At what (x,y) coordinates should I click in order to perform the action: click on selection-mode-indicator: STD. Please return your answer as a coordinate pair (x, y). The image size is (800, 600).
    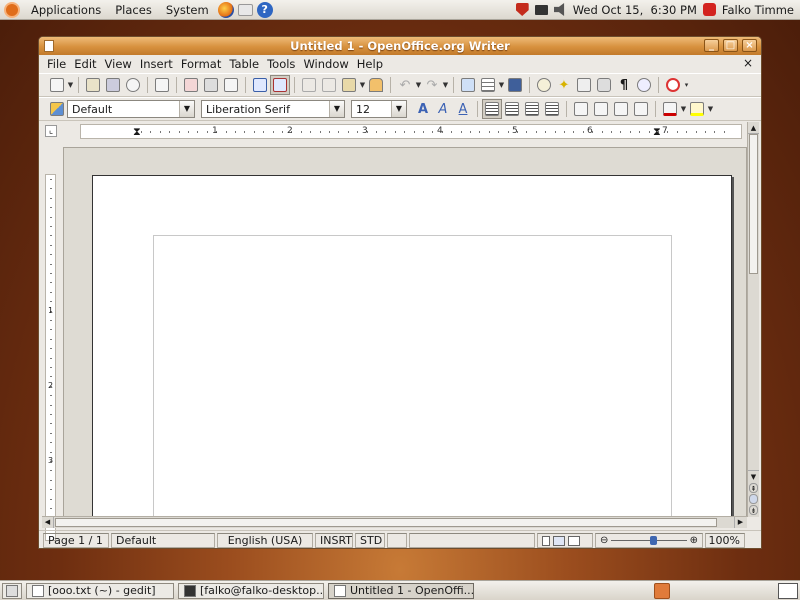
    Looking at the image, I should click on (370, 540).